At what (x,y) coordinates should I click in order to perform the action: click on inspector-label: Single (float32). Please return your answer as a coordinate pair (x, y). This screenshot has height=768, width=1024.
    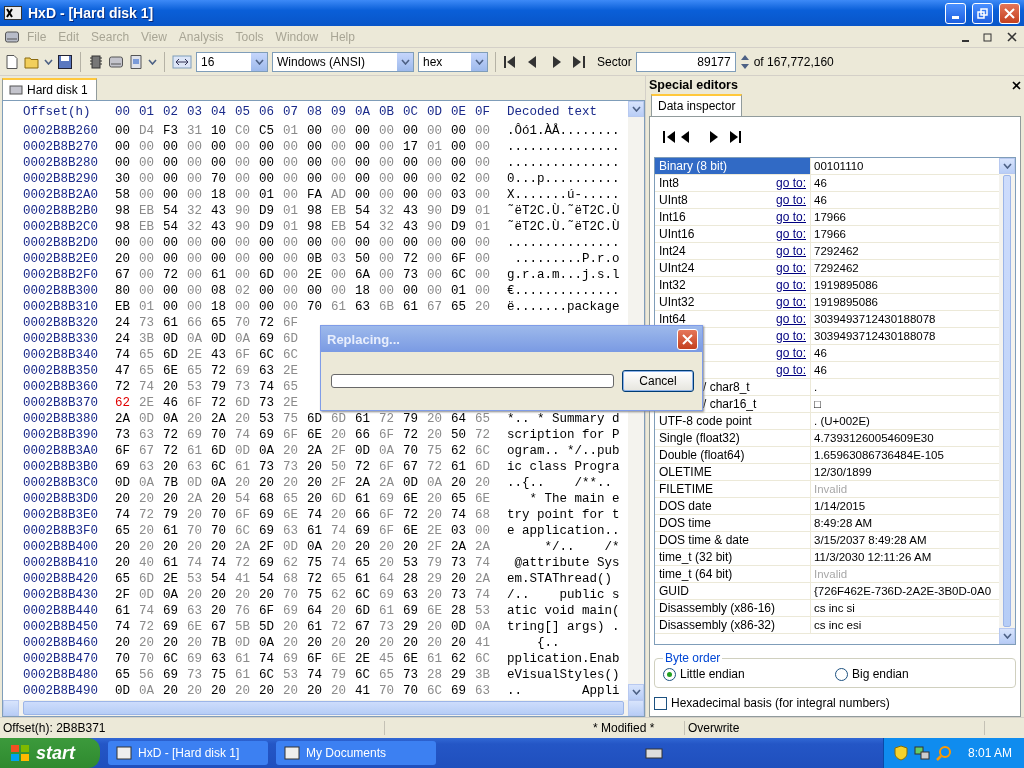
    Looking at the image, I should click on (733, 438).